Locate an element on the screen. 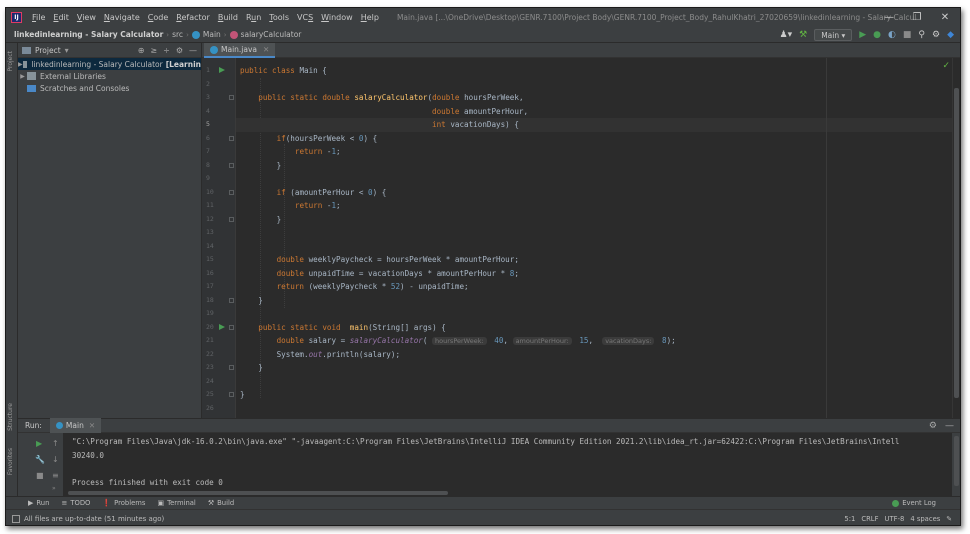  soft-wrap-icon: ≡ is located at coordinates (55, 475).